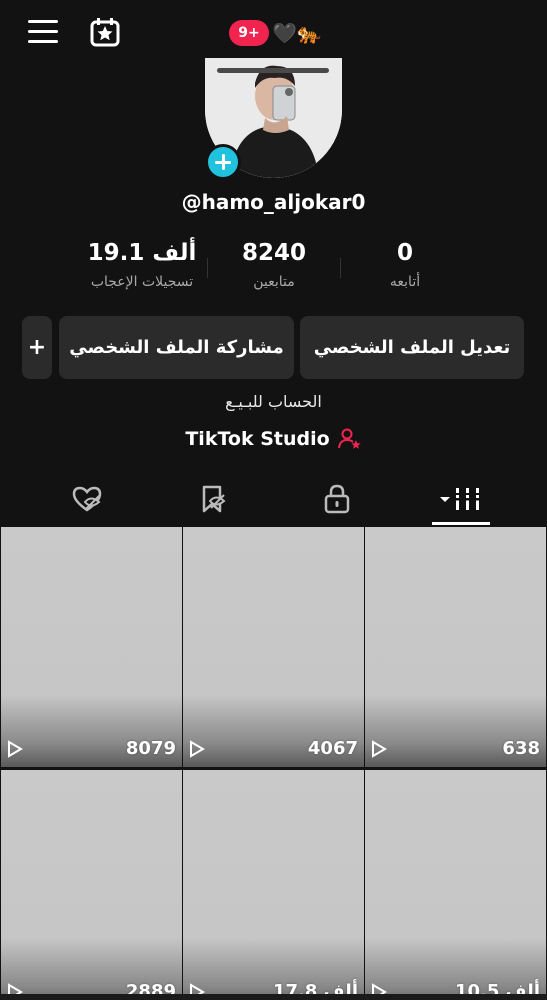 The image size is (547, 1000). What do you see at coordinates (461, 523) in the screenshot?
I see `active-tab-indicator` at bounding box center [461, 523].